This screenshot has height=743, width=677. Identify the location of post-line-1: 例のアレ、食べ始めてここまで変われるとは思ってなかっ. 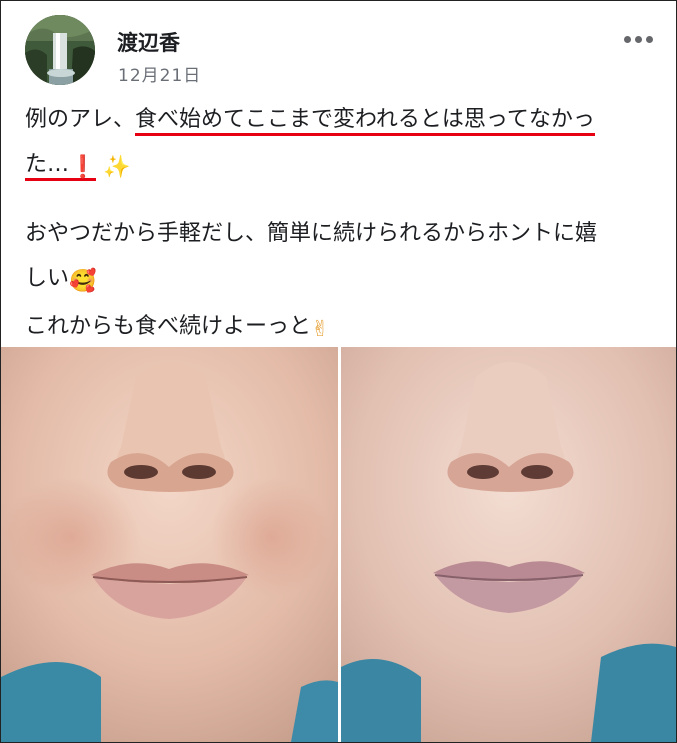
(340, 119).